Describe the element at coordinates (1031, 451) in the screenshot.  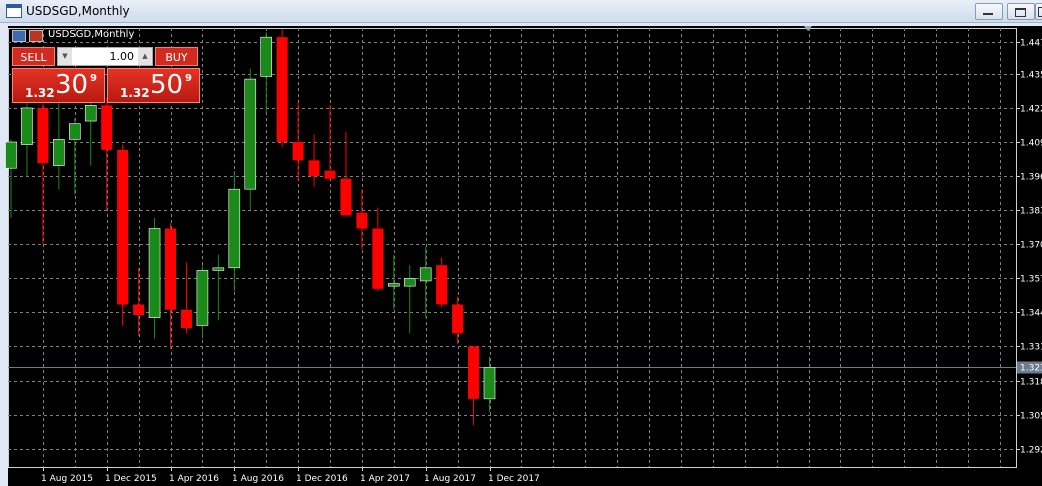
I see `y-tick-label: 1.292` at that location.